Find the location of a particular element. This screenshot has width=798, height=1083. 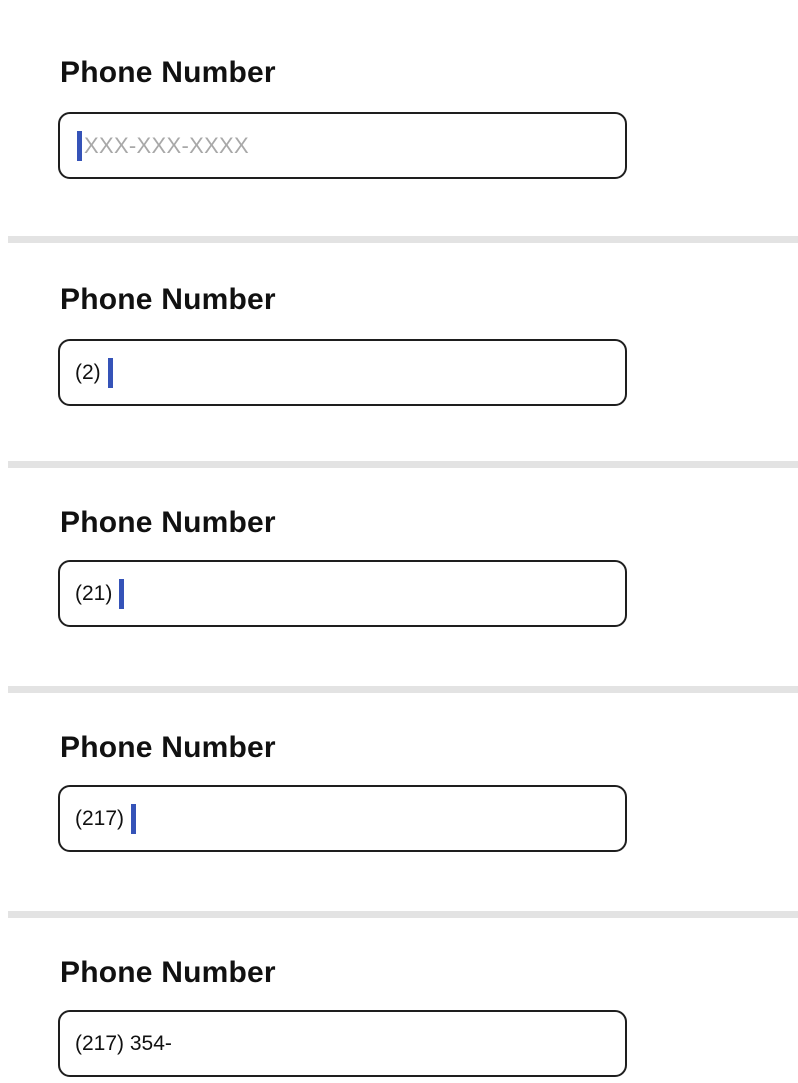

phone-number-input: (217) 354- is located at coordinates (342, 1043).